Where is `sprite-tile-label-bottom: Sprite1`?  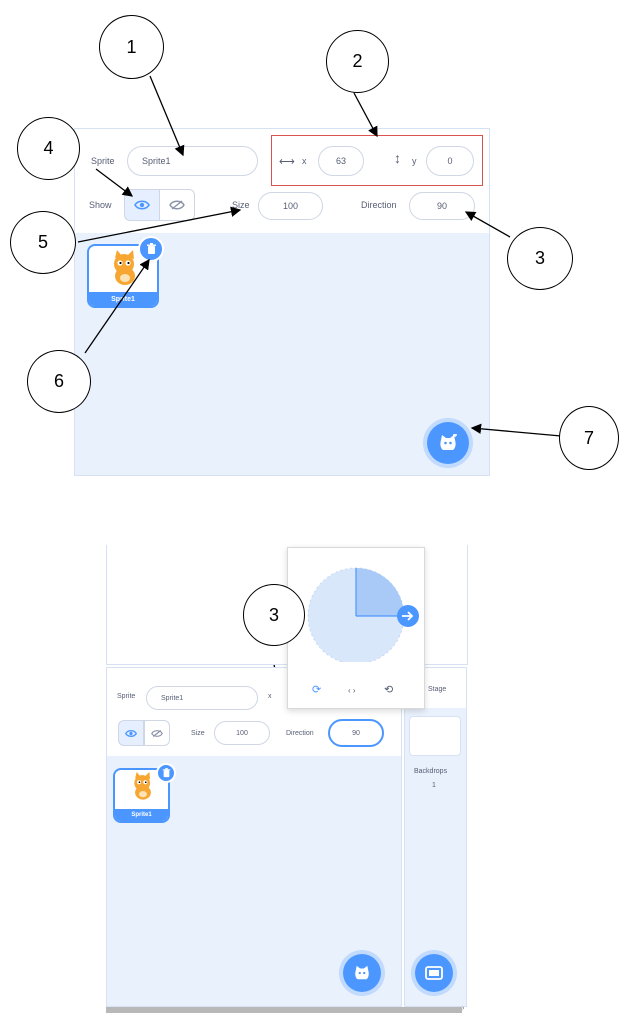
sprite-tile-label-bottom: Sprite1 is located at coordinates (141, 815).